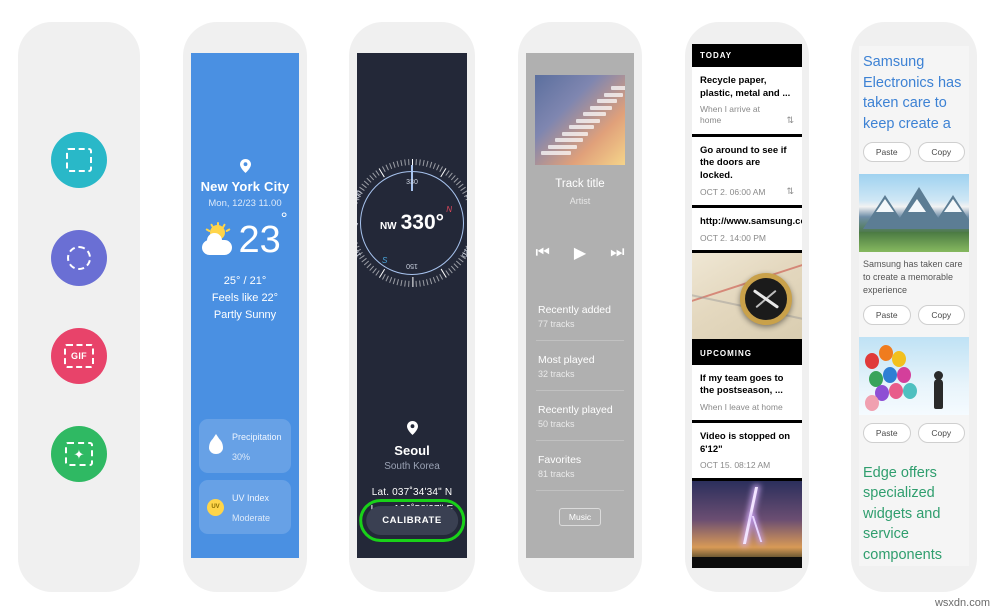  Describe the element at coordinates (574, 310) in the screenshot. I see `playlist-title: Recently added` at that location.